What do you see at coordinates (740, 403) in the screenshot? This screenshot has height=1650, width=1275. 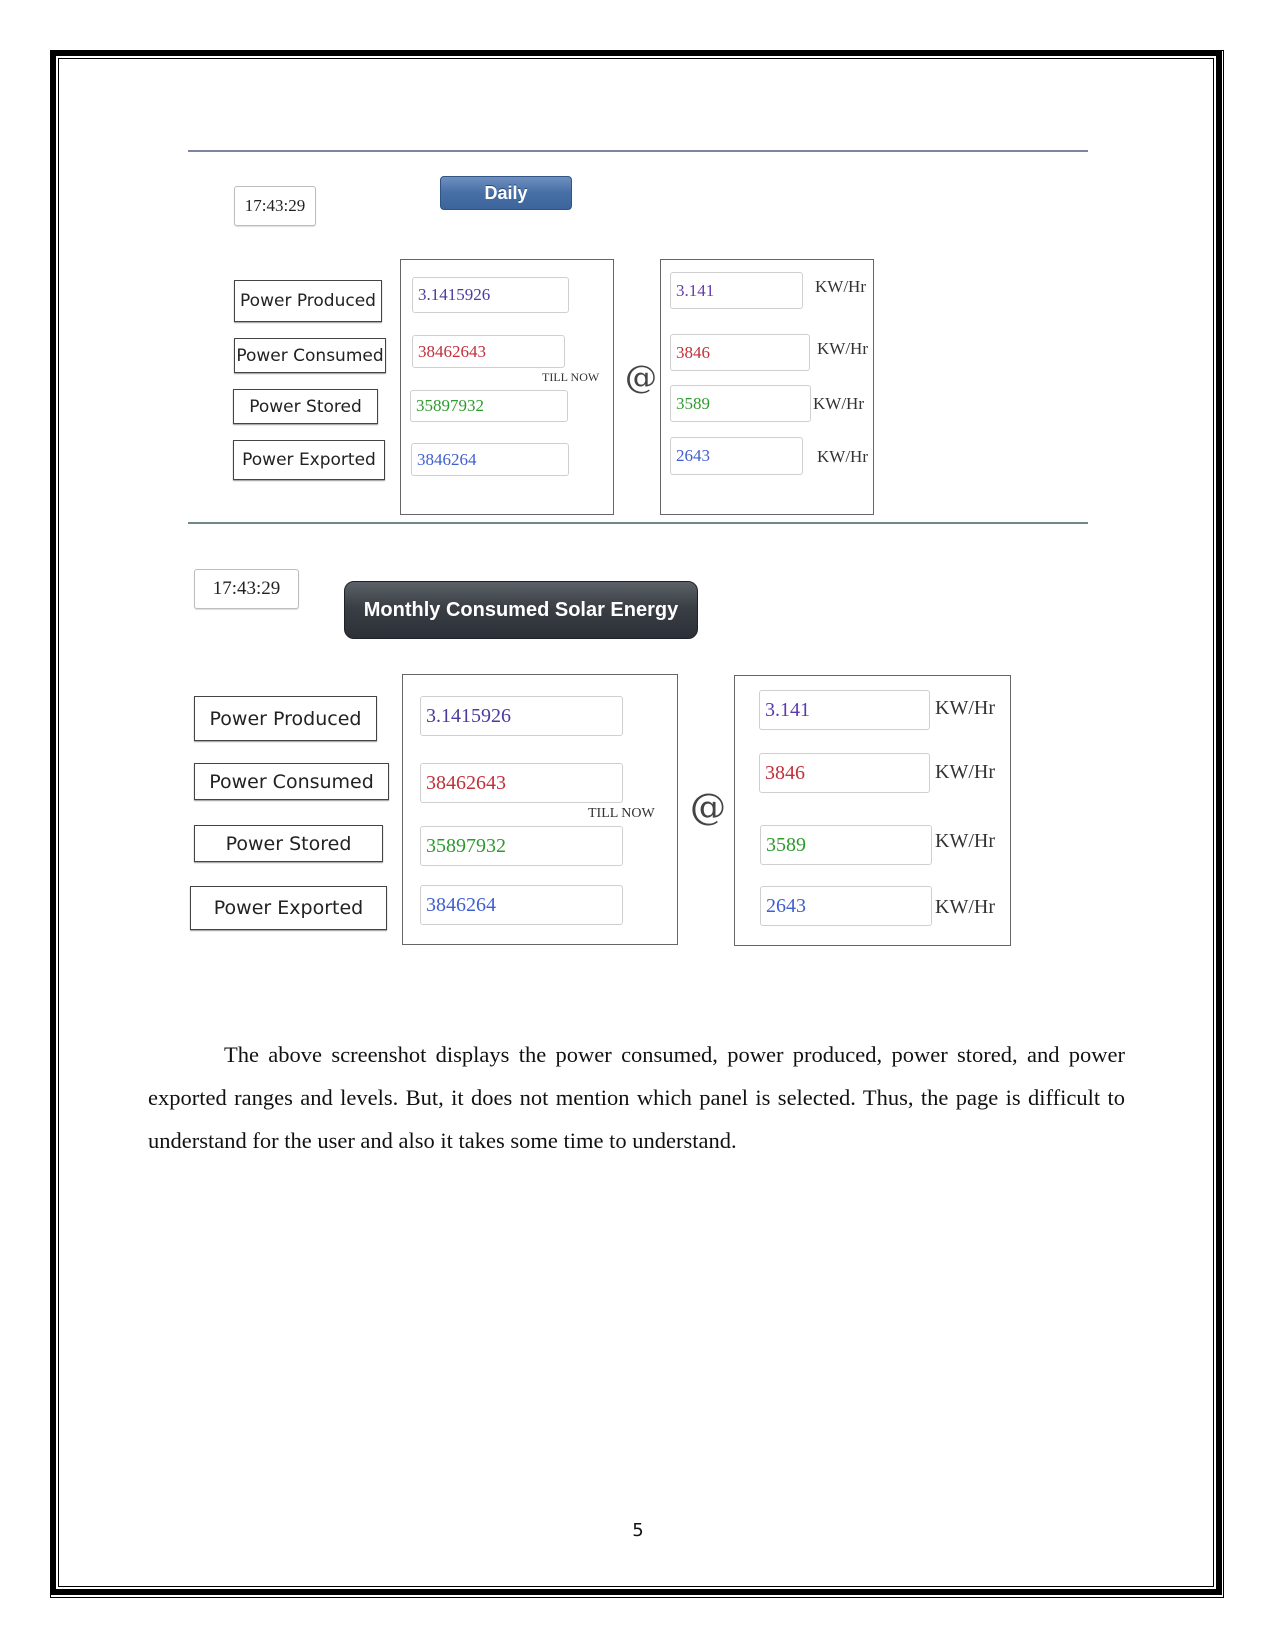 I see `daily-rate-stored-field: 3589` at bounding box center [740, 403].